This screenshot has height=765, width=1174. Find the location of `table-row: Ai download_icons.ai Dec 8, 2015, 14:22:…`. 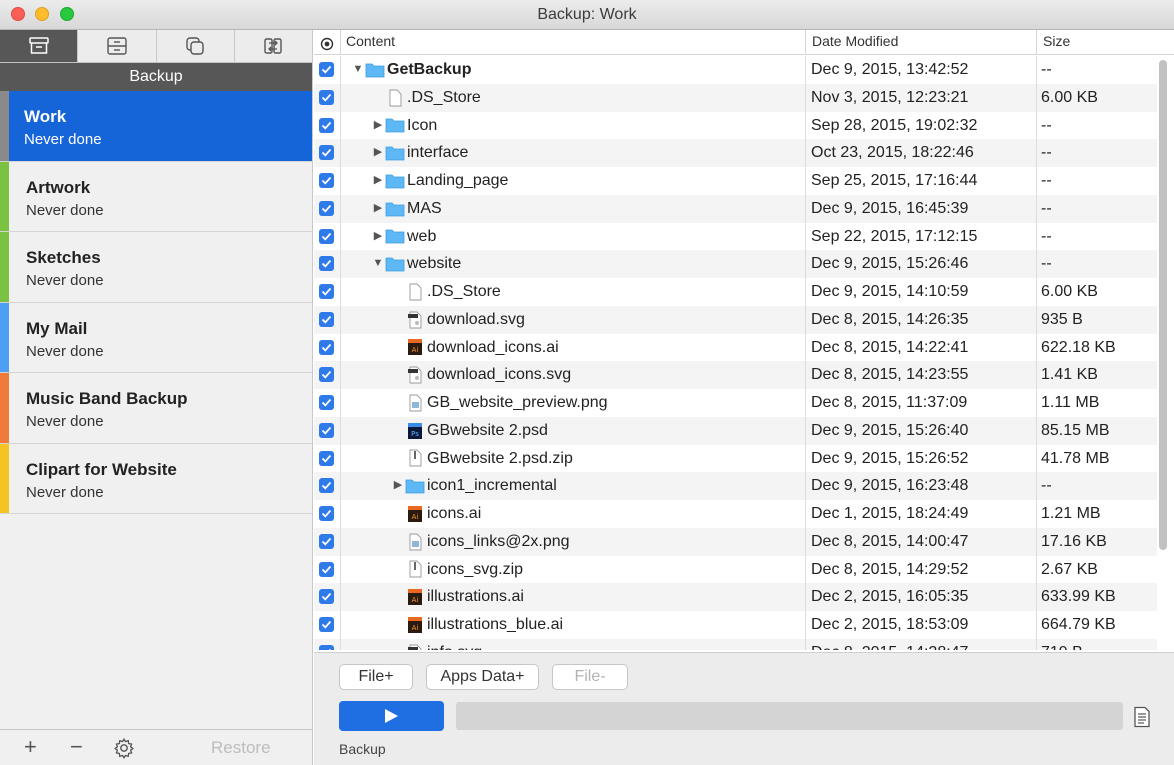

table-row: Ai download_icons.ai Dec 8, 2015, 14:22:… is located at coordinates (735, 348).